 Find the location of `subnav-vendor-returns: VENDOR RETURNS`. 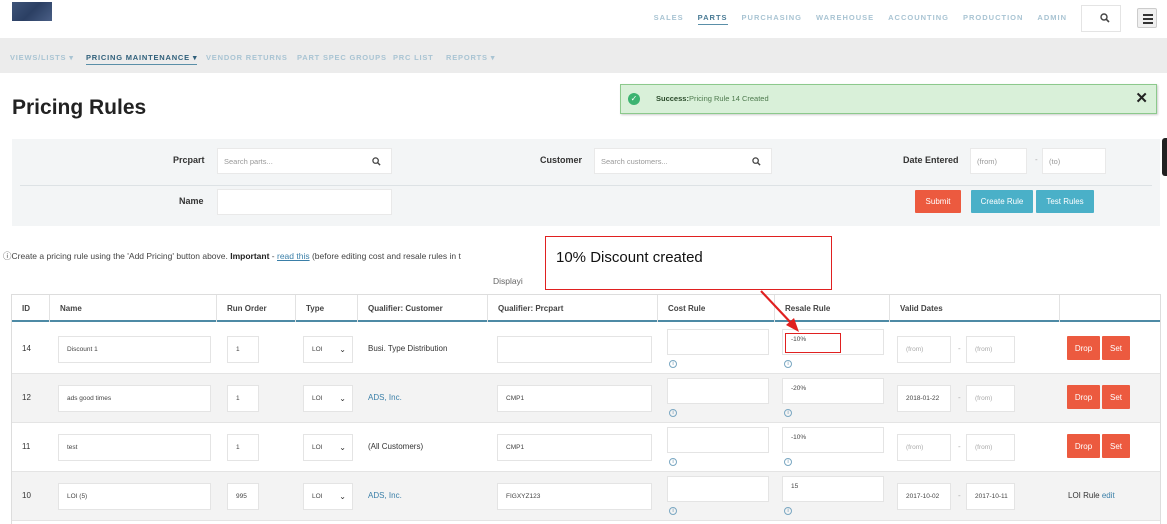

subnav-vendor-returns: VENDOR RETURNS is located at coordinates (247, 57).